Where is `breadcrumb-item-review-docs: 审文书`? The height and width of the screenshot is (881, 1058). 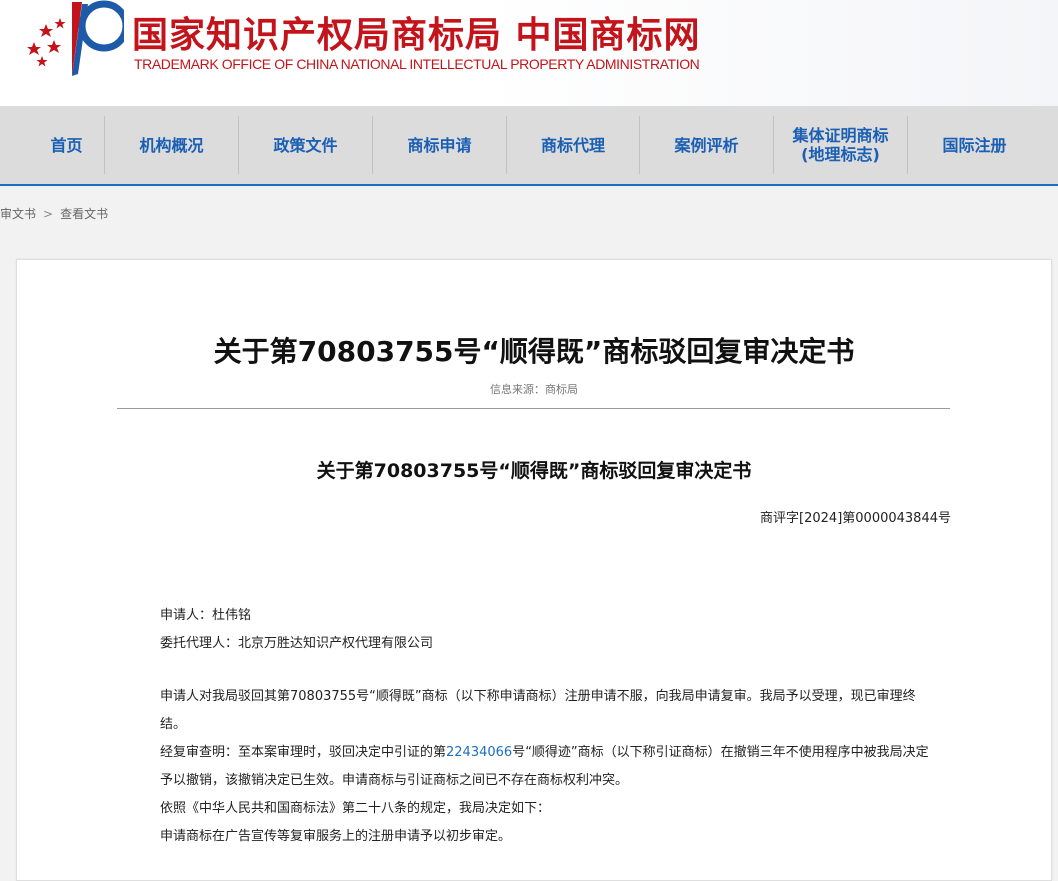
breadcrumb-item-review-docs: 审文书 is located at coordinates (18, 214).